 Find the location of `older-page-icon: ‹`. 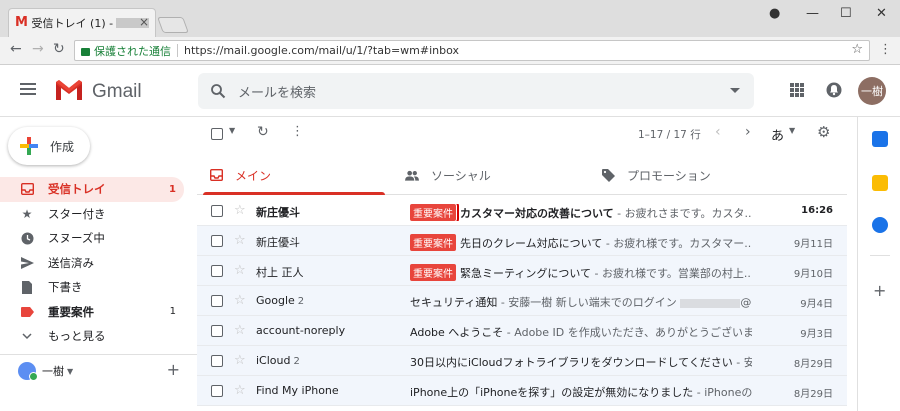

older-page-icon: ‹ is located at coordinates (718, 132).